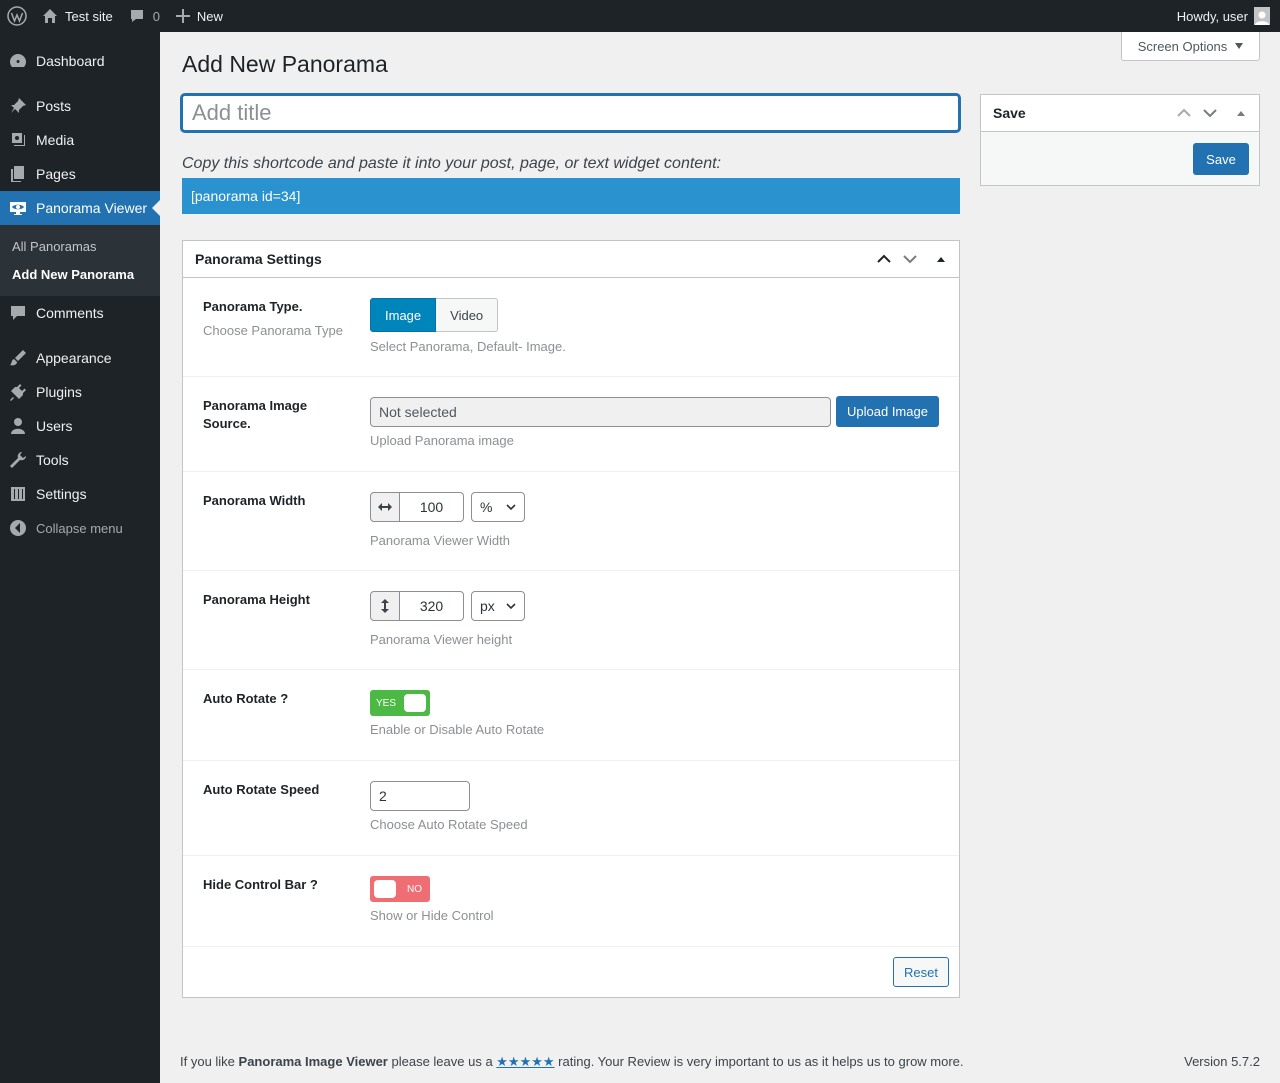 Image resolution: width=1280 pixels, height=1083 pixels. I want to click on width-input: 100, so click(432, 507).